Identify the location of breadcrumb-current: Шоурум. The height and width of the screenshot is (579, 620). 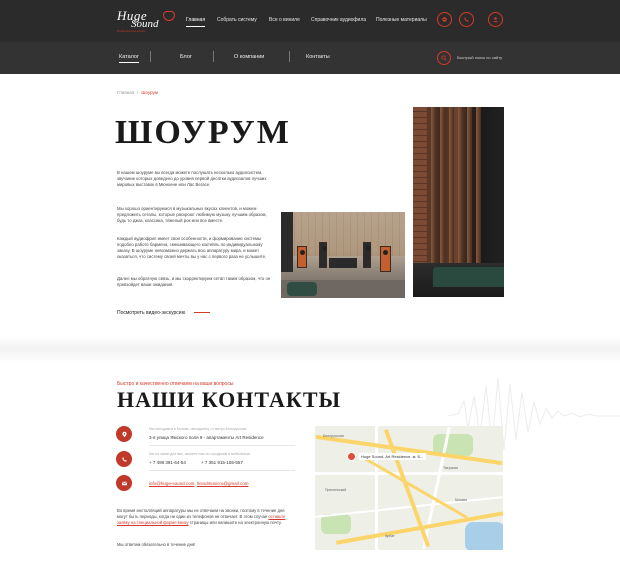
(149, 92).